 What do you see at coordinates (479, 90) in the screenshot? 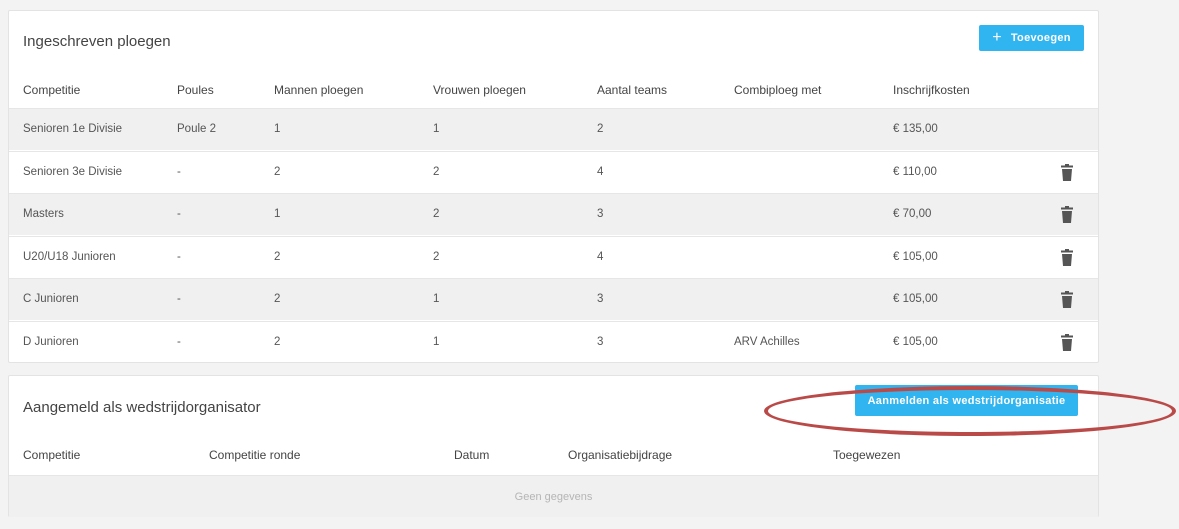
I see `column-header-vrouwen-ploegen: Vrouwen ploegen` at bounding box center [479, 90].